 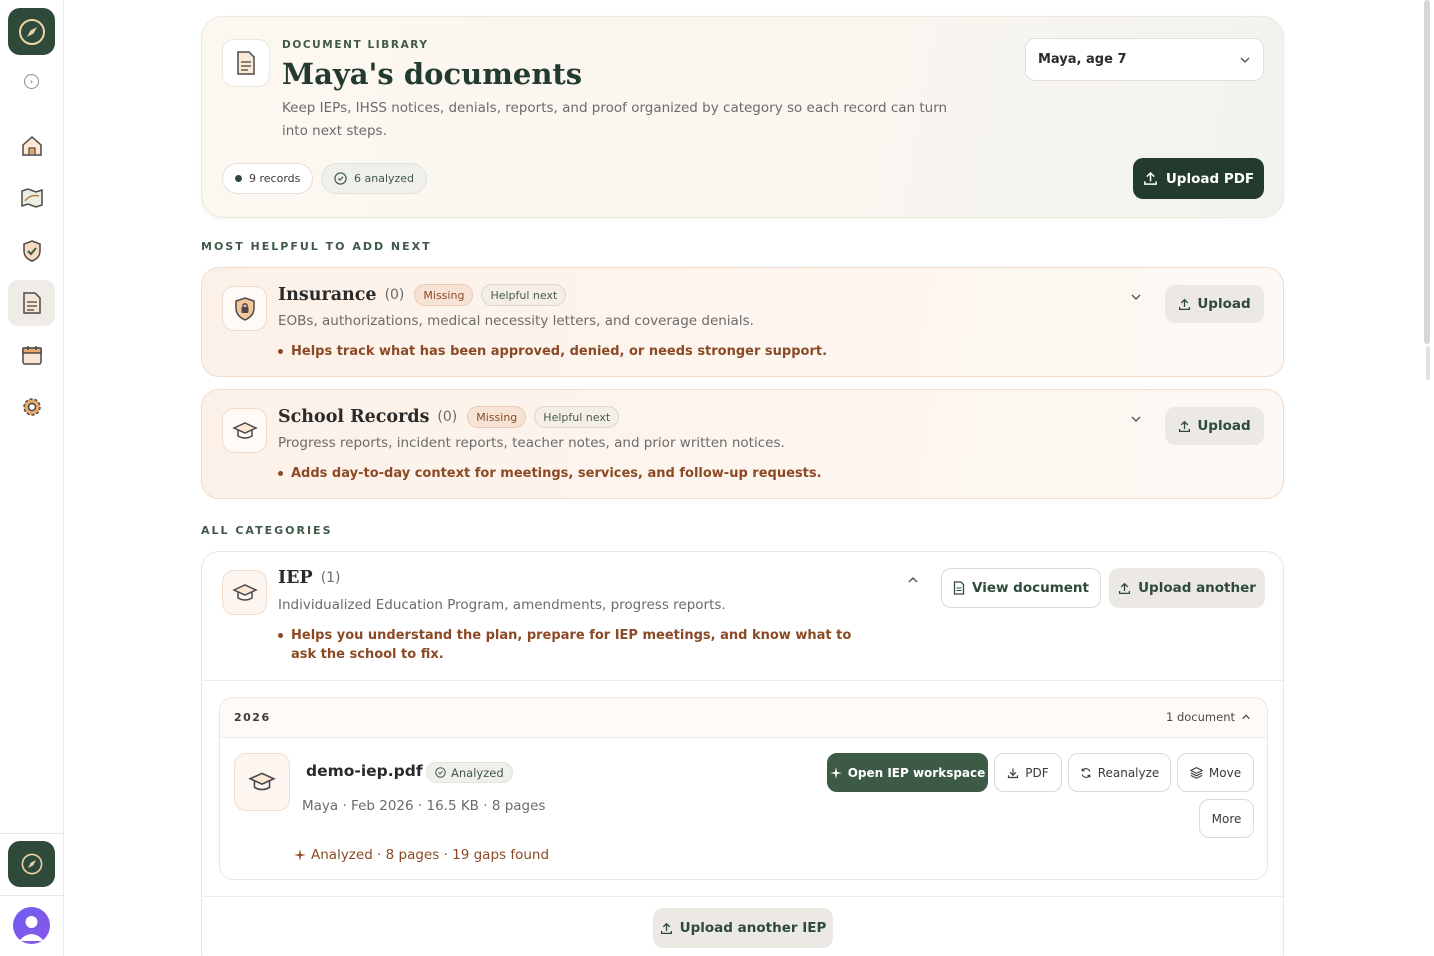 I want to click on sidebar: ›, so click(x=32, y=478).